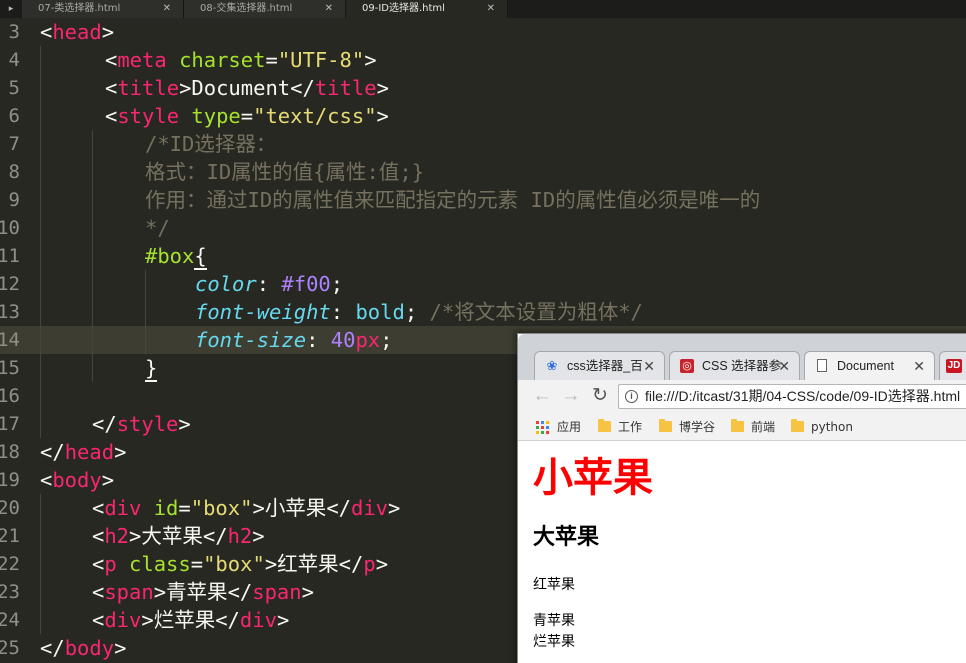  What do you see at coordinates (865, 366) in the screenshot?
I see `browser-tab-label: Document` at bounding box center [865, 366].